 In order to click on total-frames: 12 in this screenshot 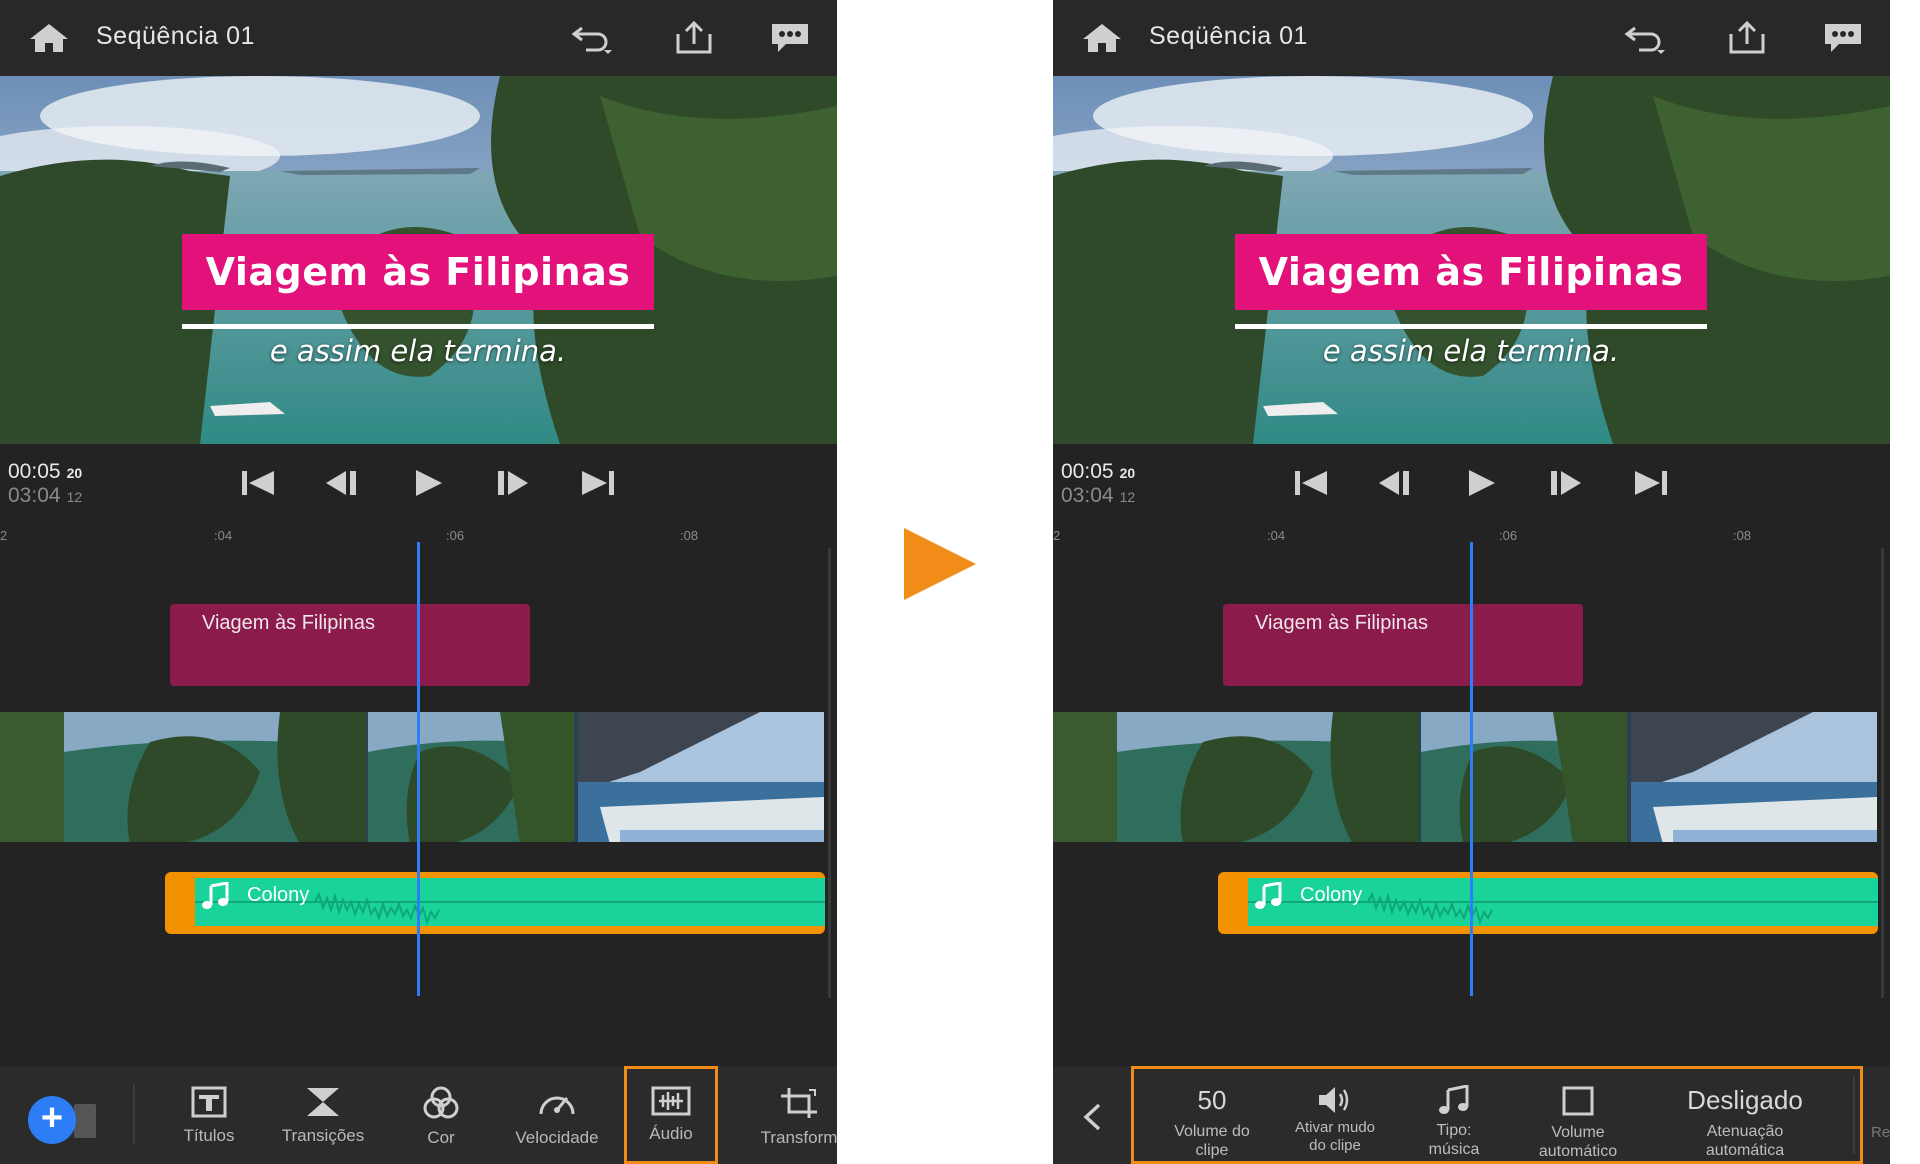, I will do `click(74, 497)`.